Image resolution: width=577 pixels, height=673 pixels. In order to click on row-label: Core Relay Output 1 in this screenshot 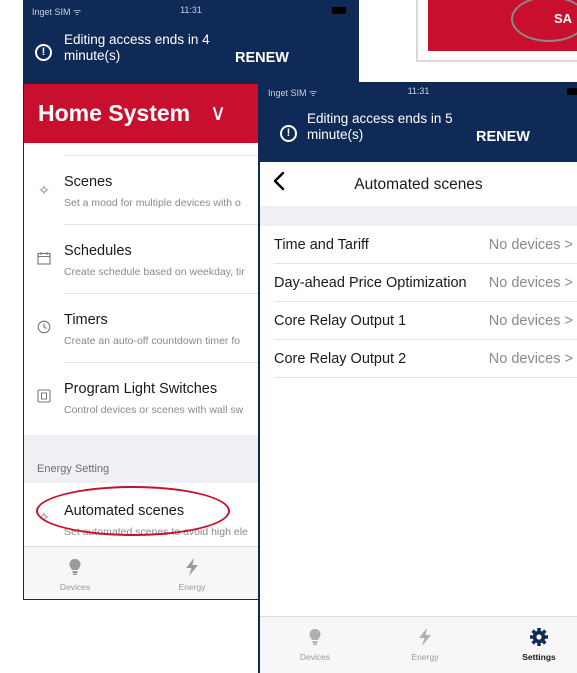, I will do `click(340, 321)`.